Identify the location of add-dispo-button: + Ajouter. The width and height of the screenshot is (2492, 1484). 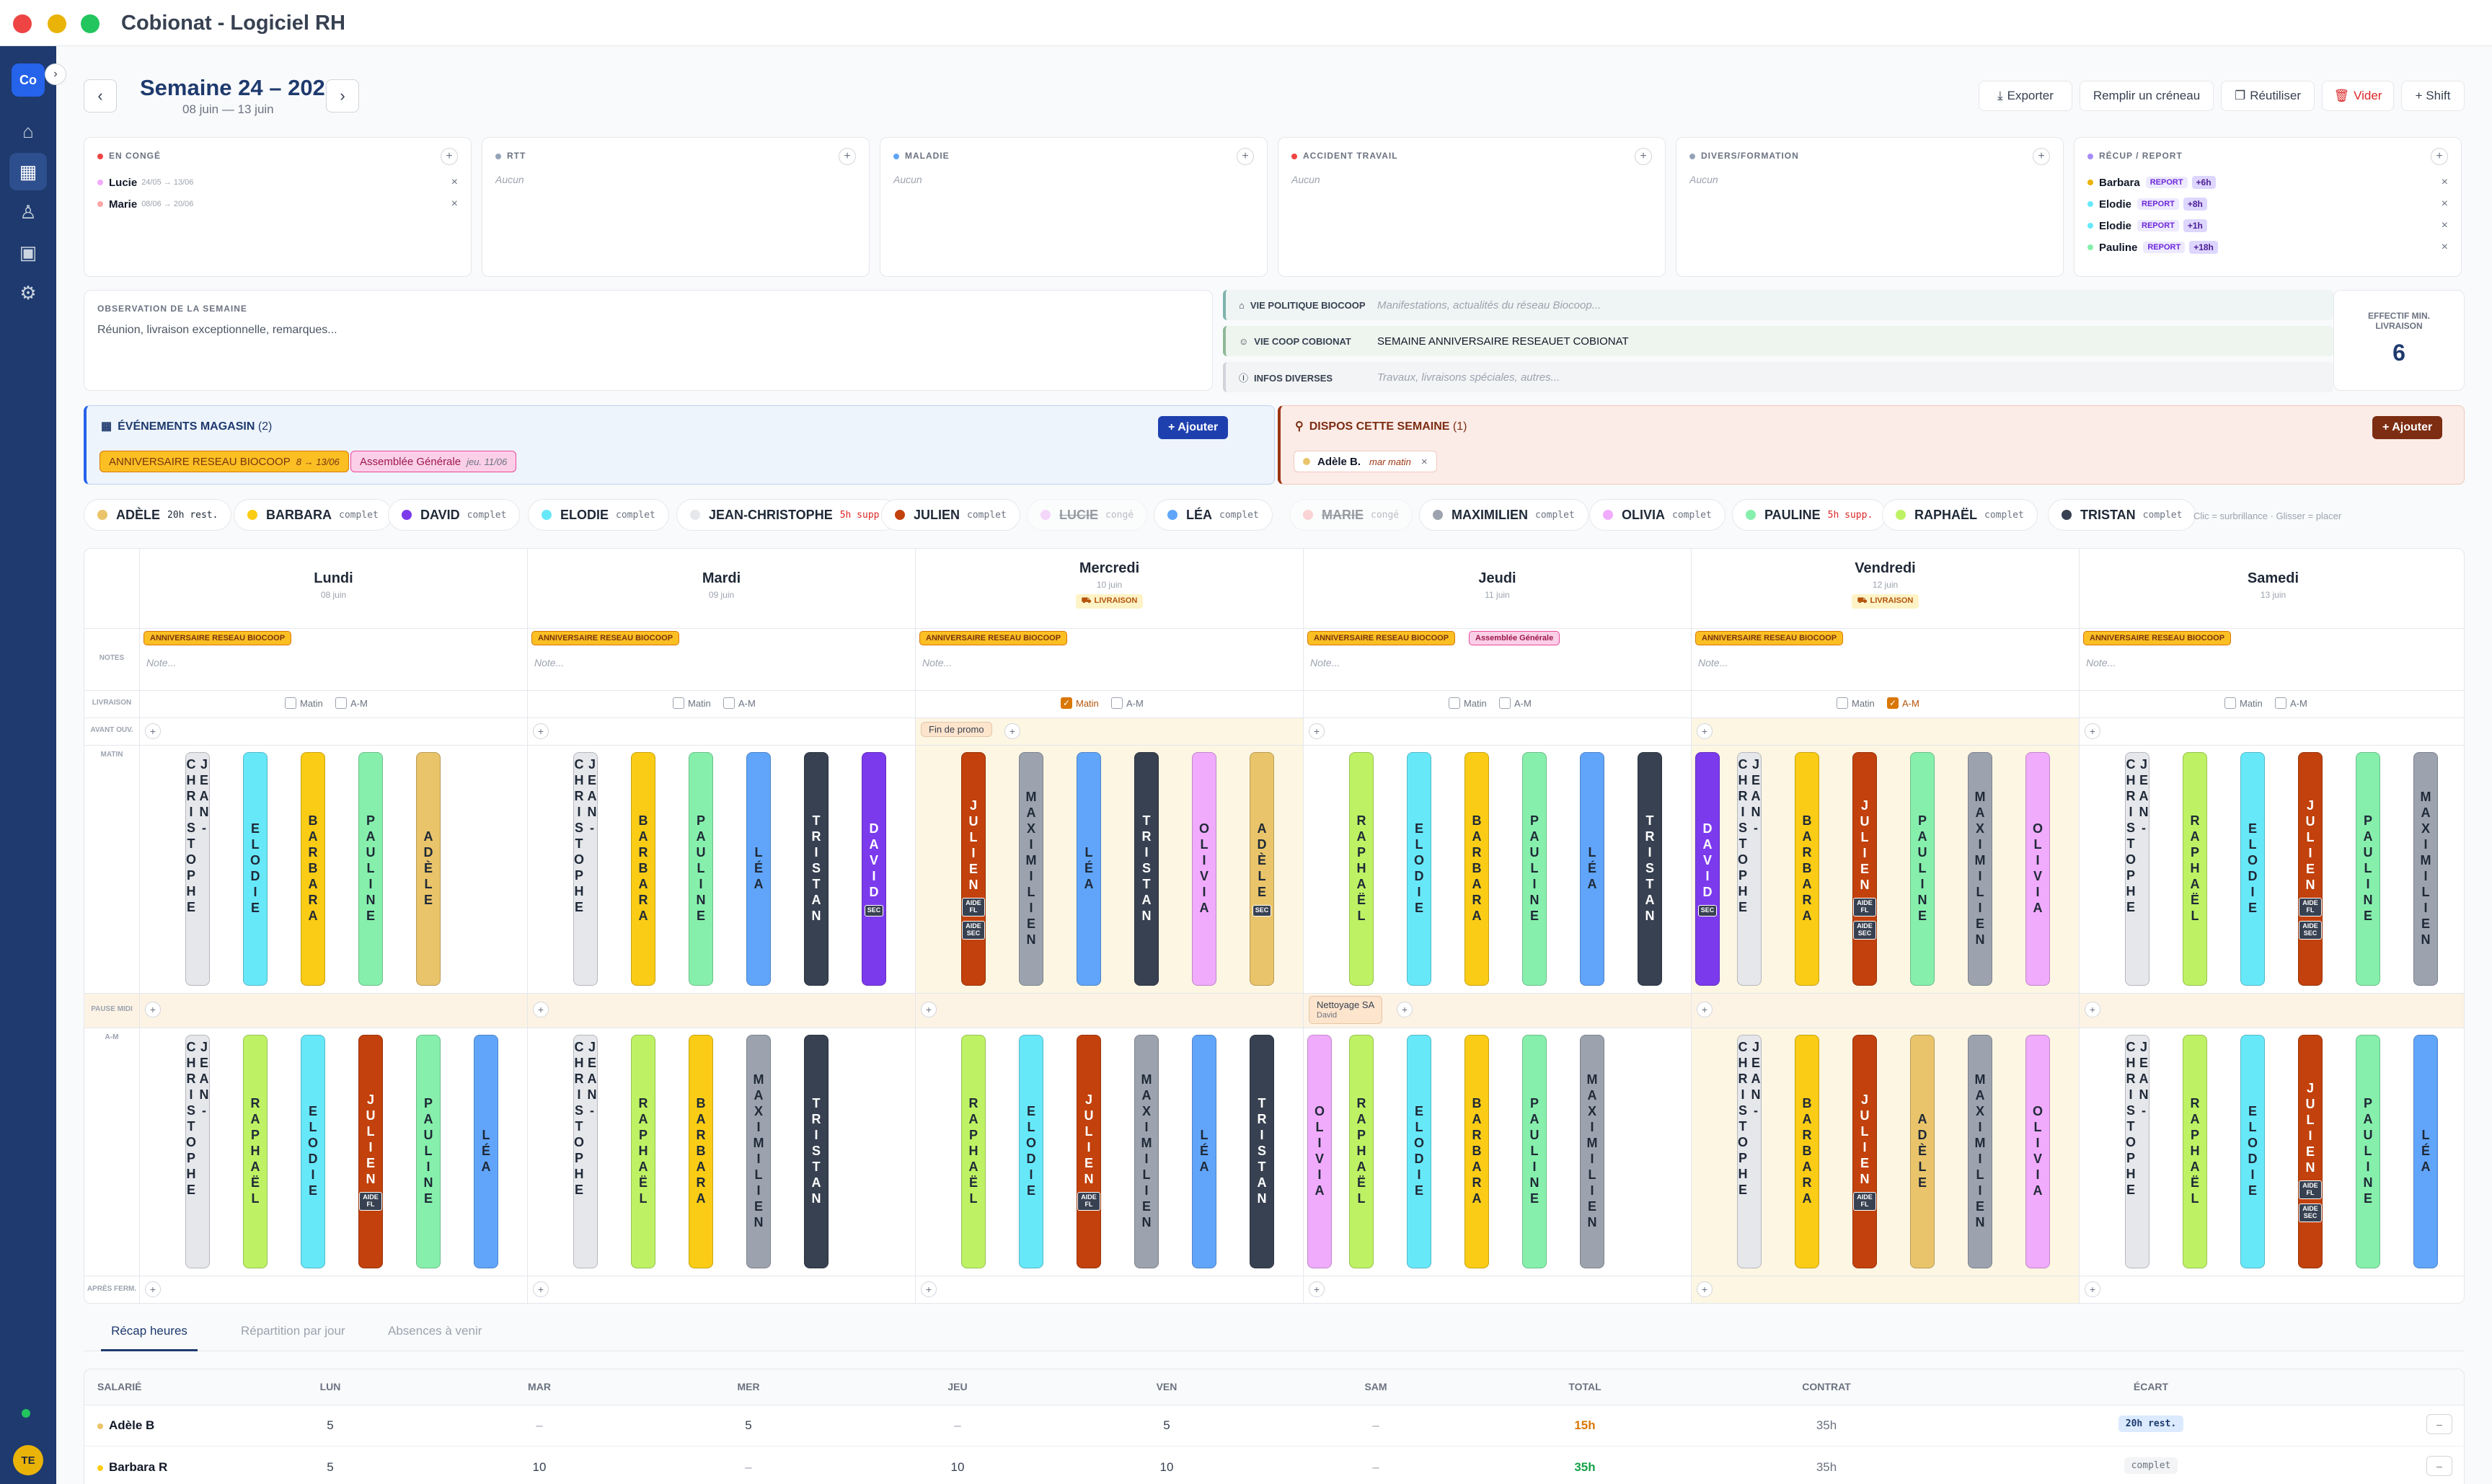
(2407, 427).